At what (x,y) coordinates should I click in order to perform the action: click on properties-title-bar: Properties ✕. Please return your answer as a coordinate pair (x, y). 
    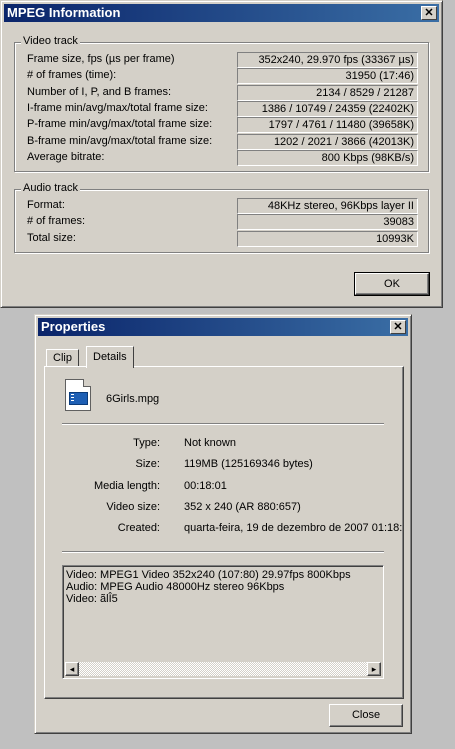
    Looking at the image, I should click on (223, 327).